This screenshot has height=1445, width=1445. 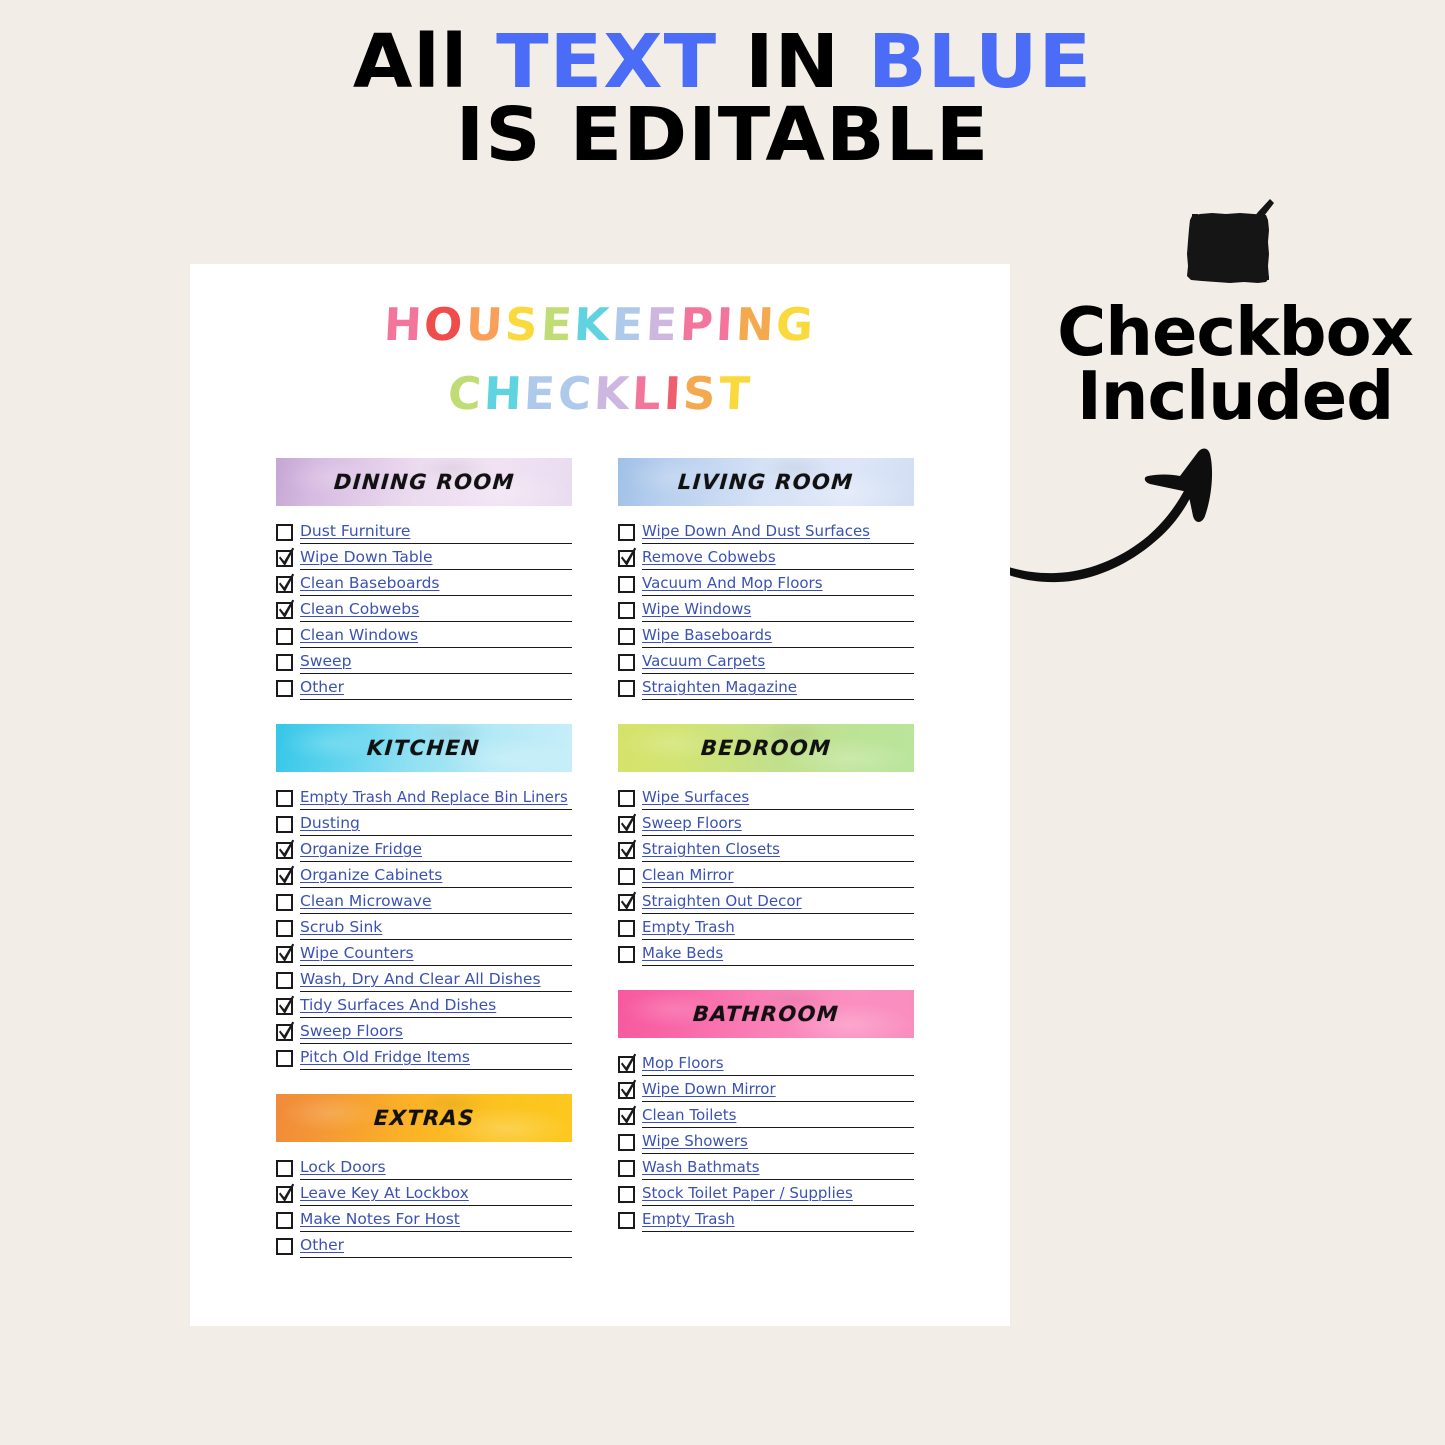 I want to click on checklist-item-line: Stock Toilet Paper / Supplies, so click(x=778, y=1195).